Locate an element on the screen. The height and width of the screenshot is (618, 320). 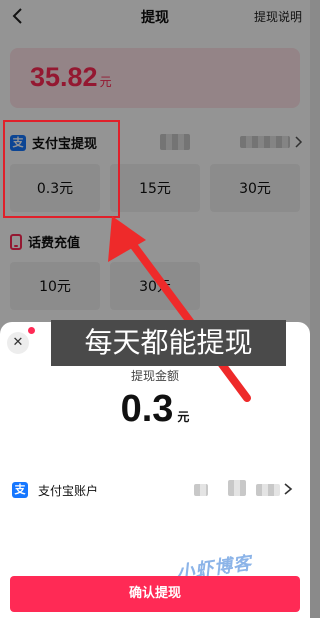
withdraw-amount-label: 提现金额 is located at coordinates (154, 376).